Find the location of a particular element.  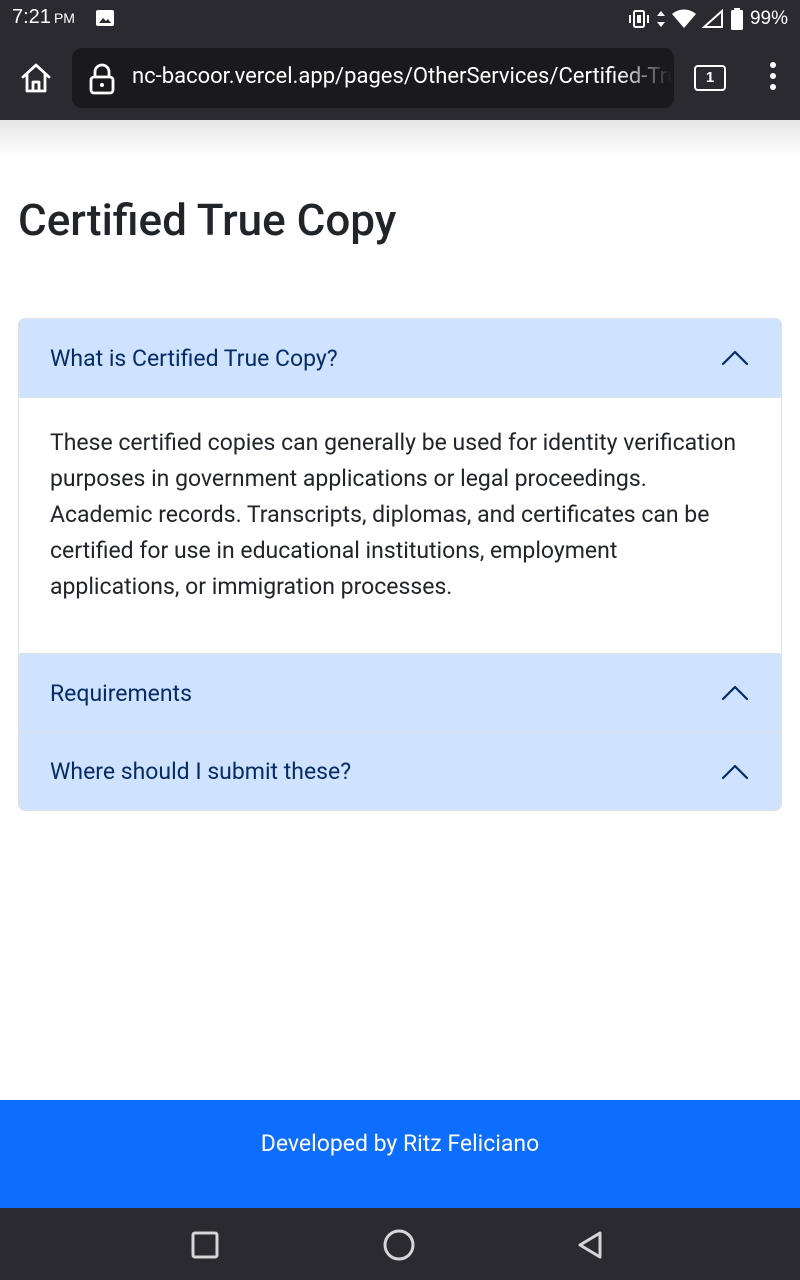

data-arrows-icon is located at coordinates (660, 19).